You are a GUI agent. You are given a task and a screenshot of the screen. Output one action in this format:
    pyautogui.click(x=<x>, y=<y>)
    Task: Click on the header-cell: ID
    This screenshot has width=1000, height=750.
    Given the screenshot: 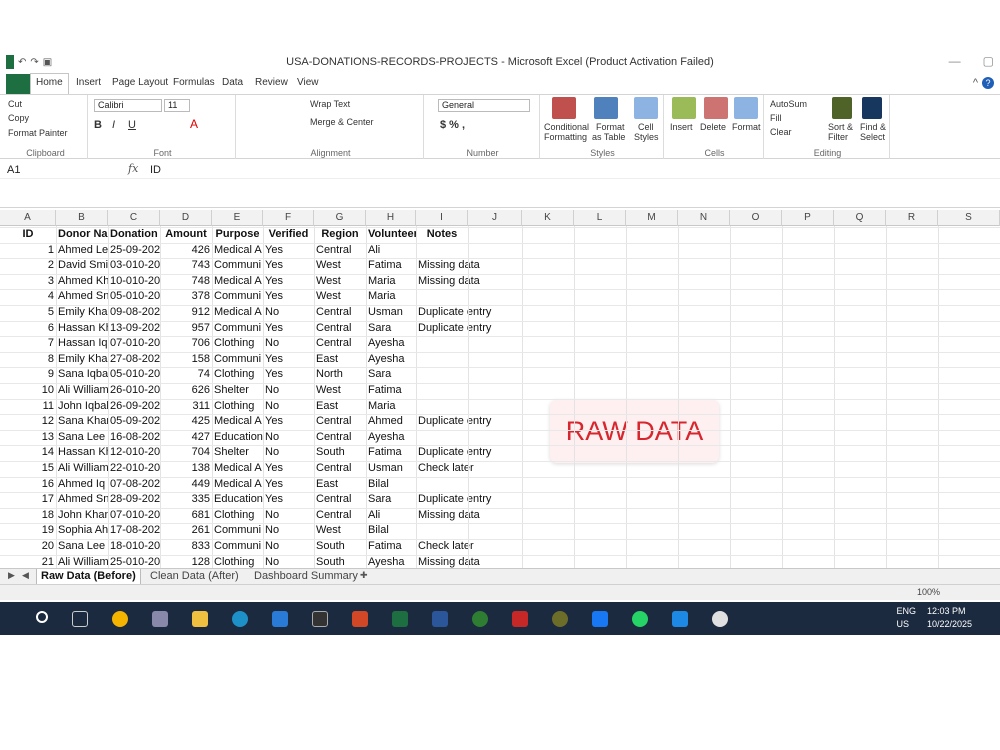 What is the action you would take?
    pyautogui.click(x=28, y=234)
    